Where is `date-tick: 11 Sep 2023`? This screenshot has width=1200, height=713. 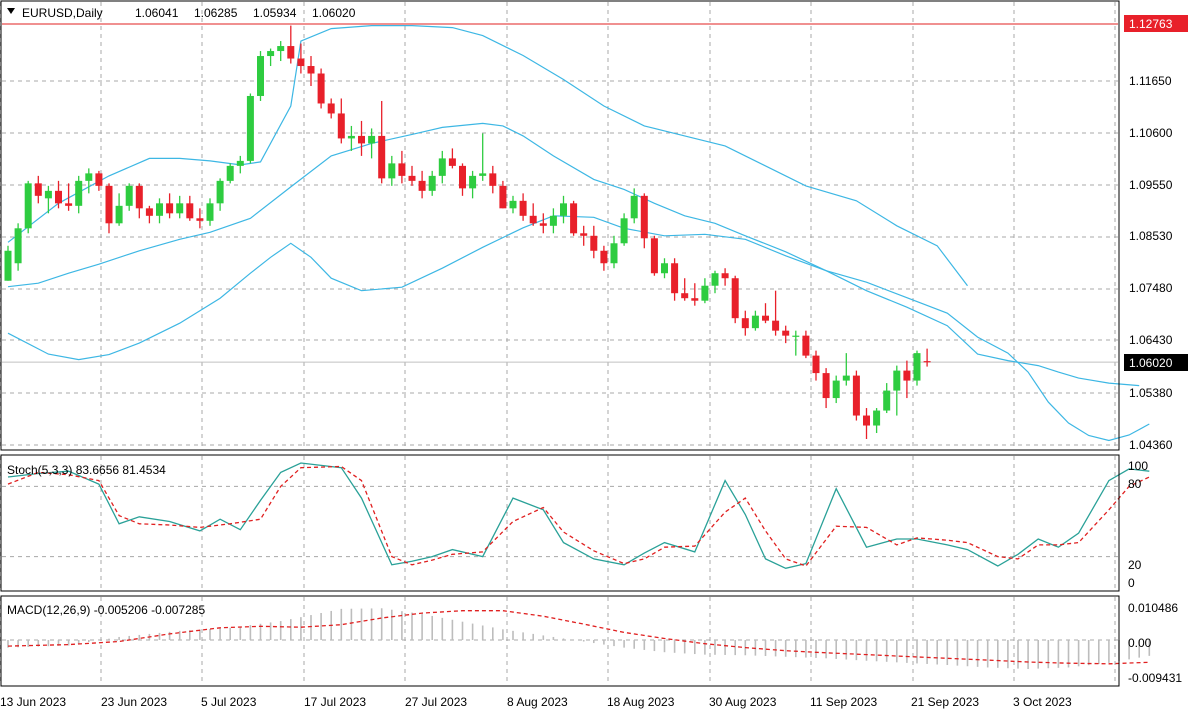 date-tick: 11 Sep 2023 is located at coordinates (843, 702).